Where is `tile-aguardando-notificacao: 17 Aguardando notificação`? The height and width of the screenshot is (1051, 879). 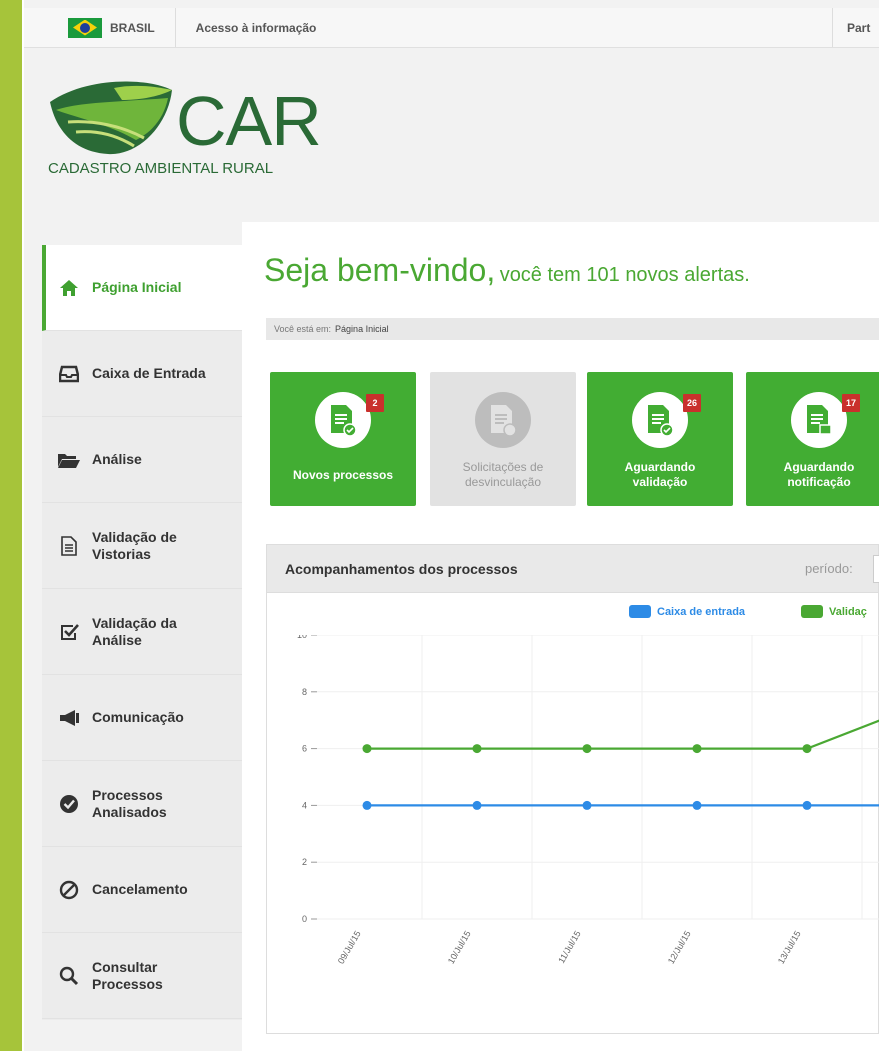
tile-aguardando-notificacao: 17 Aguardando notificação is located at coordinates (812, 439).